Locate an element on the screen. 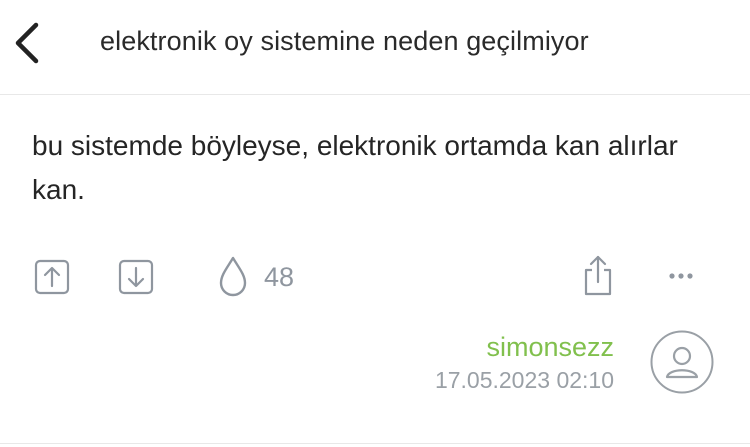 Image resolution: width=750 pixels, height=447 pixels. user-avatar-icon is located at coordinates (682, 362).